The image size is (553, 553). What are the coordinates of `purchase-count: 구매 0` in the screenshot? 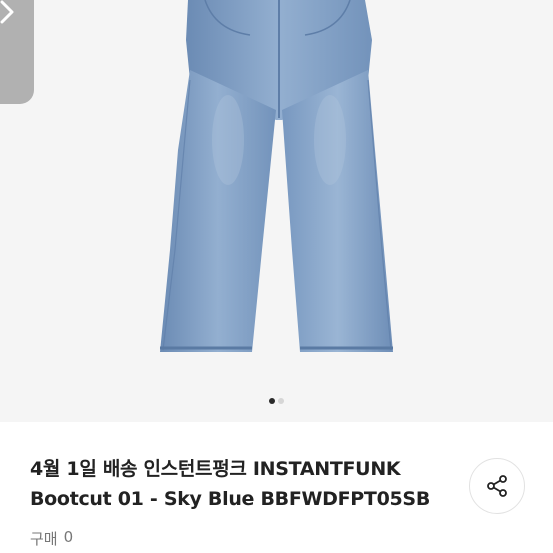 It's located at (51, 538).